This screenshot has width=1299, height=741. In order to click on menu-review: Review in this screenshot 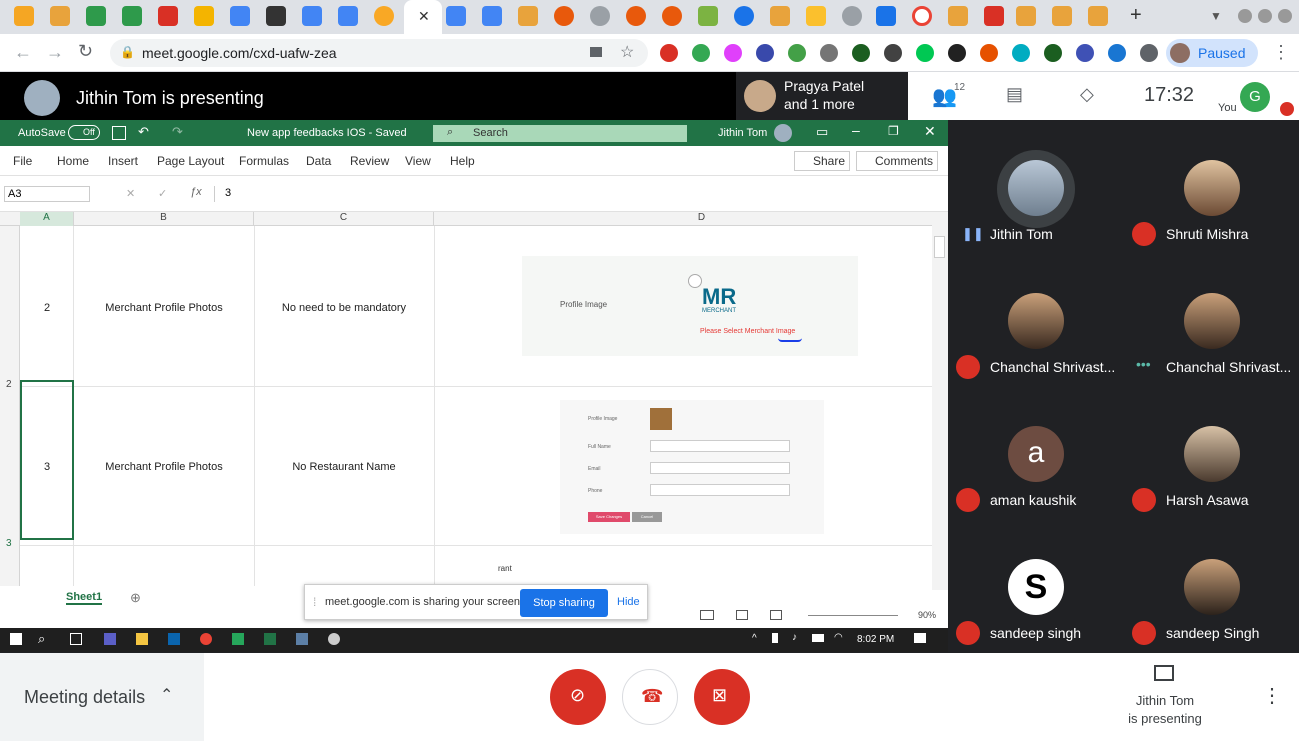, I will do `click(369, 161)`.